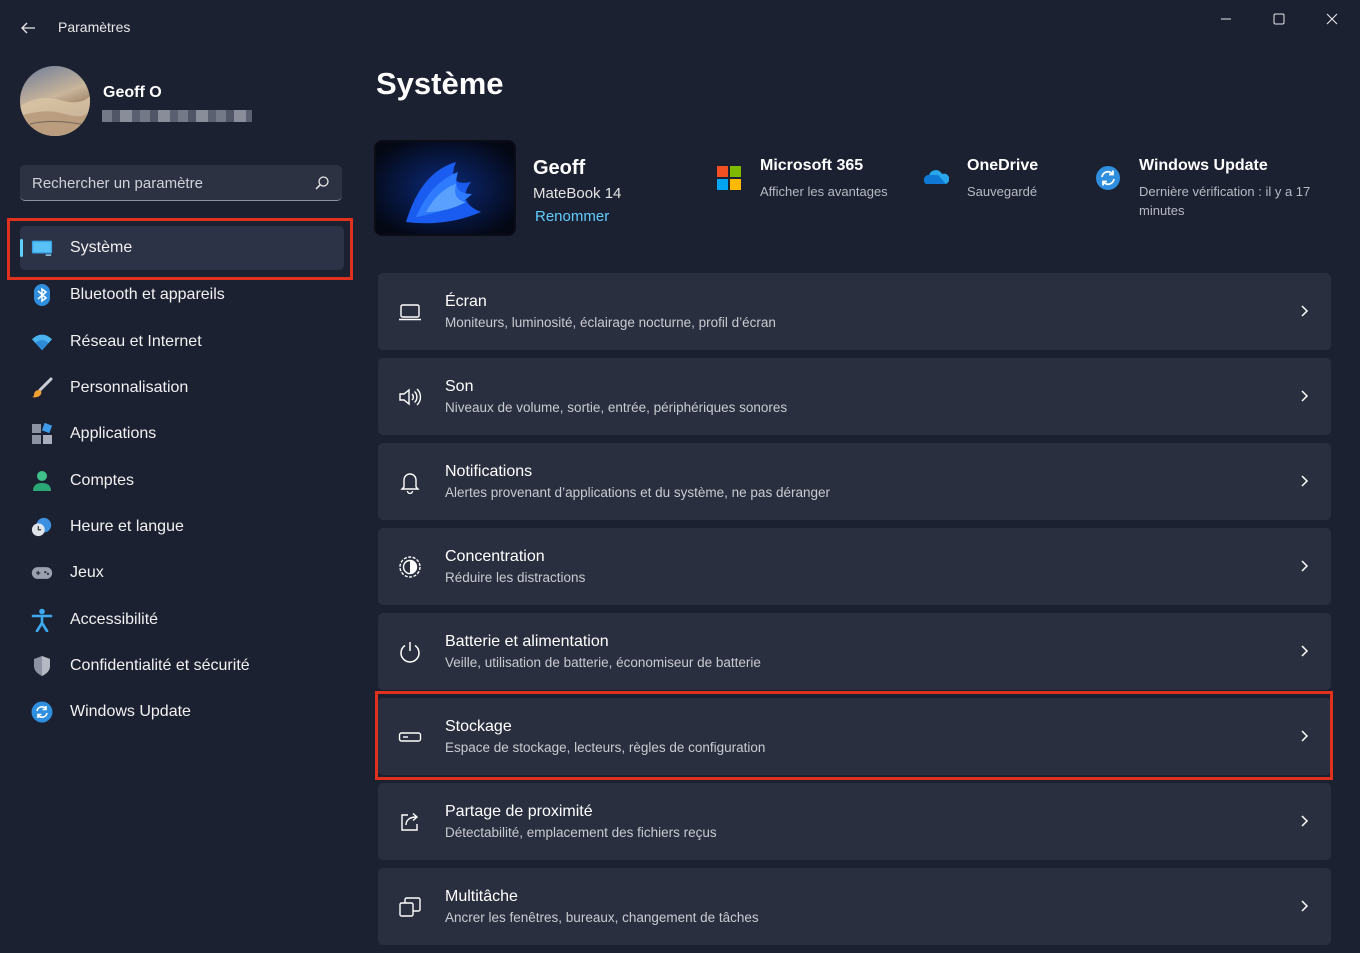 This screenshot has height=953, width=1360. I want to click on sidebar-item-label: Heure et langue, so click(127, 526).